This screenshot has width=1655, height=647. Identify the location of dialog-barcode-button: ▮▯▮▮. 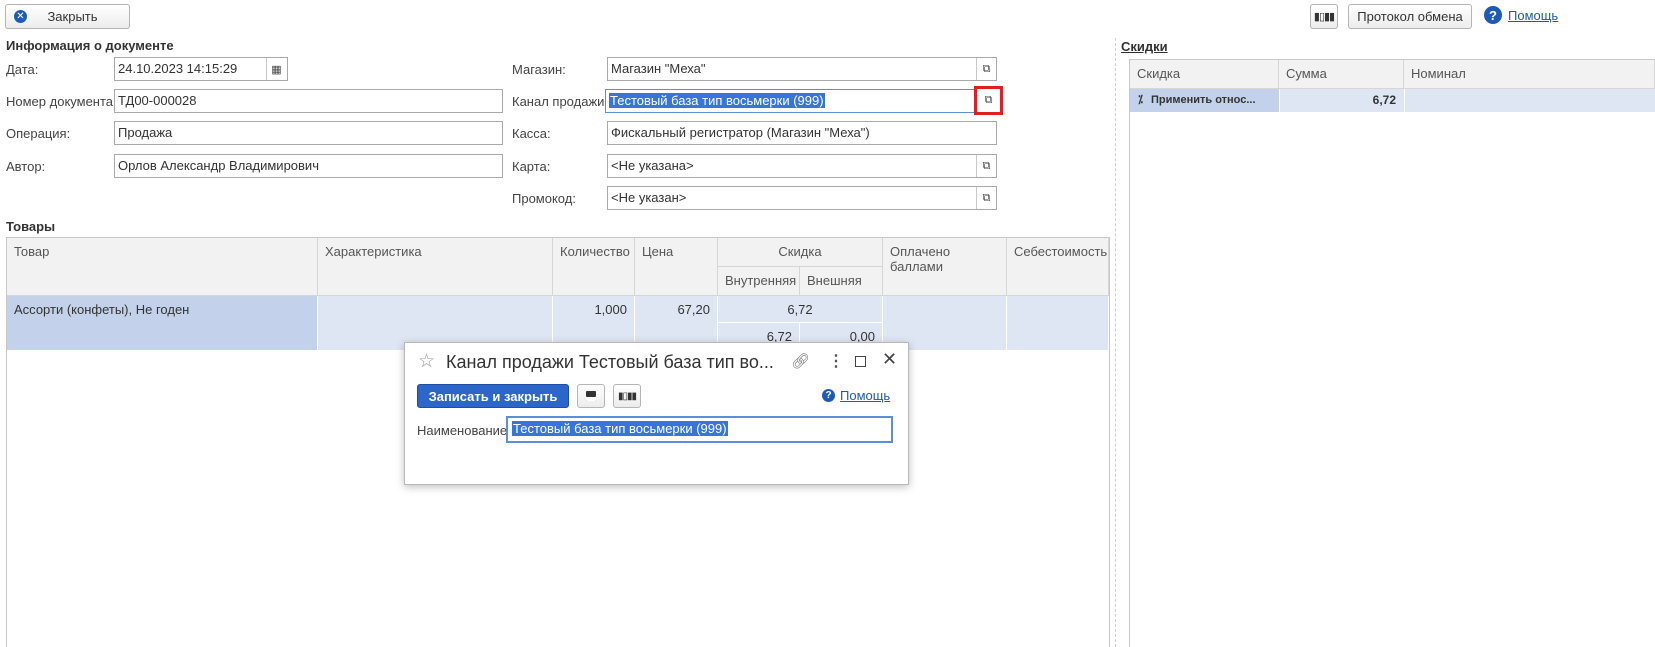
(627, 396).